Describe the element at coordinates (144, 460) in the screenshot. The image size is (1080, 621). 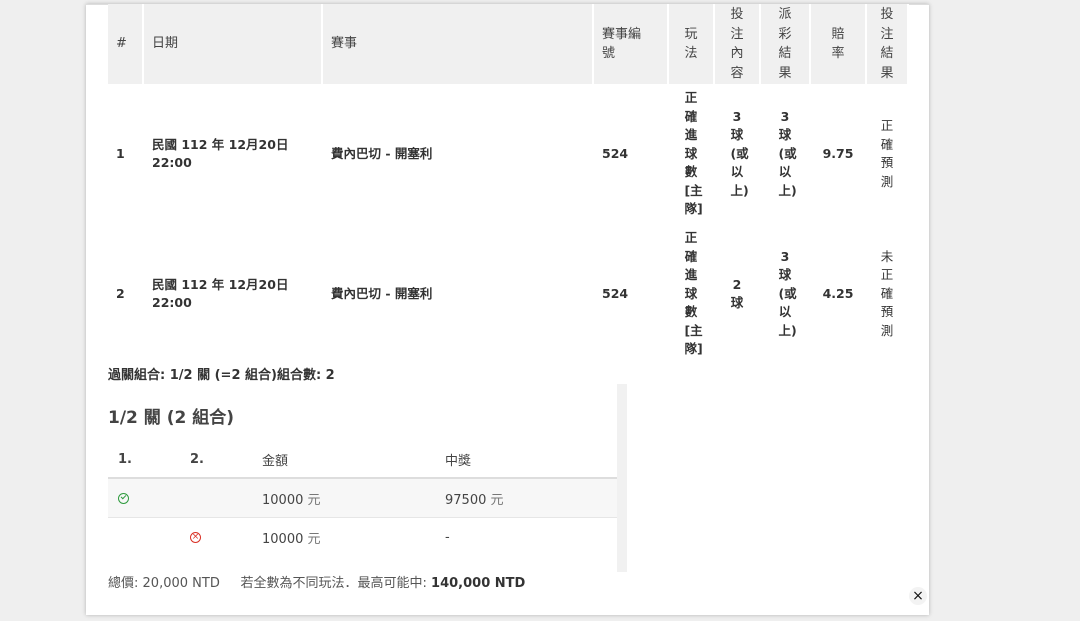
I see `header-leg-1: 1.` at that location.